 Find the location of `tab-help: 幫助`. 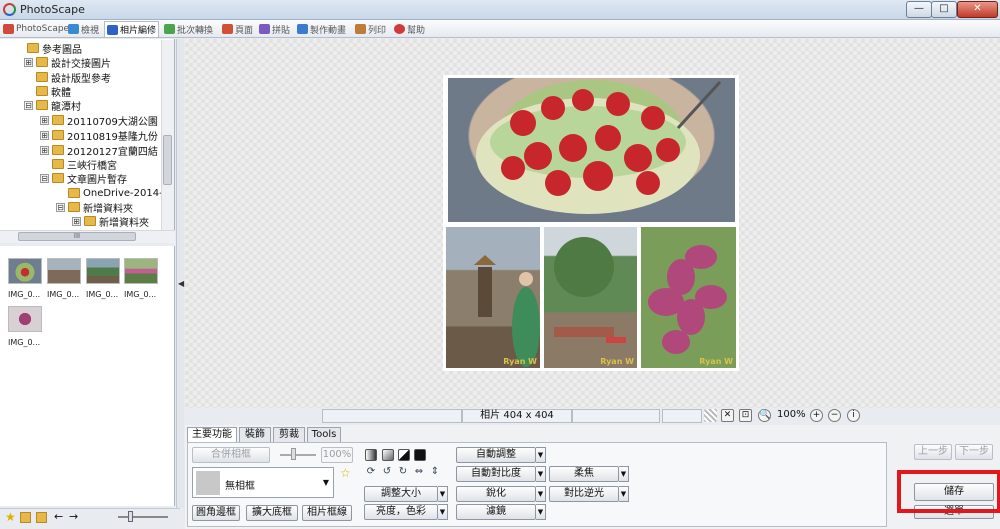

tab-help: 幫助 is located at coordinates (409, 29).